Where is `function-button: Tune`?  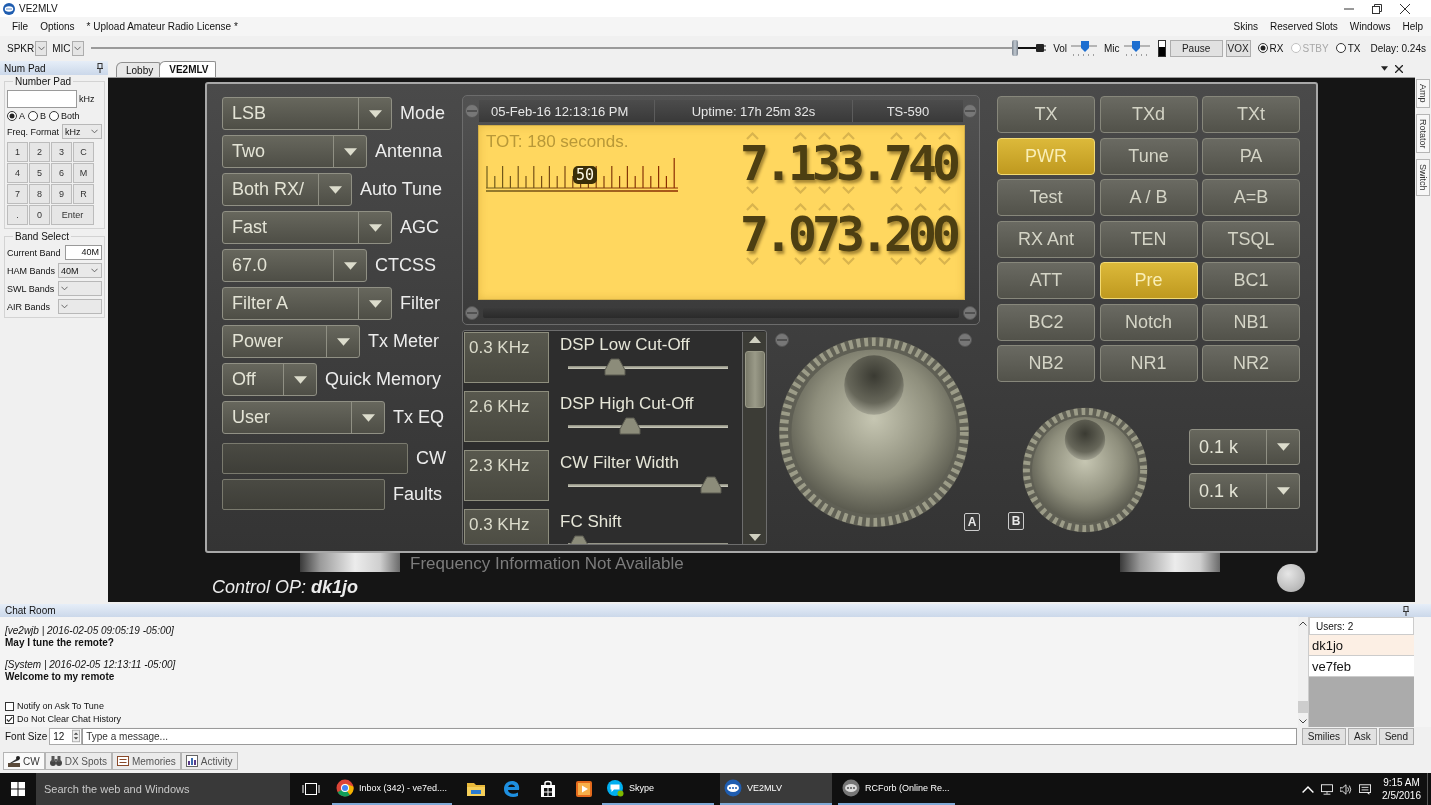 function-button: Tune is located at coordinates (1148, 156).